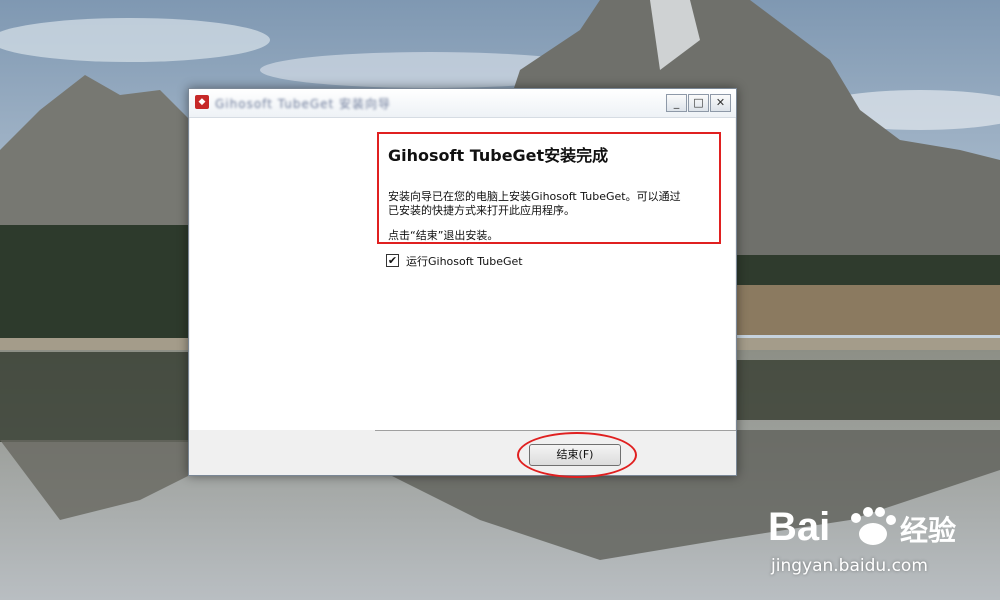  Describe the element at coordinates (555, 430) in the screenshot. I see `button-area-divider` at that location.